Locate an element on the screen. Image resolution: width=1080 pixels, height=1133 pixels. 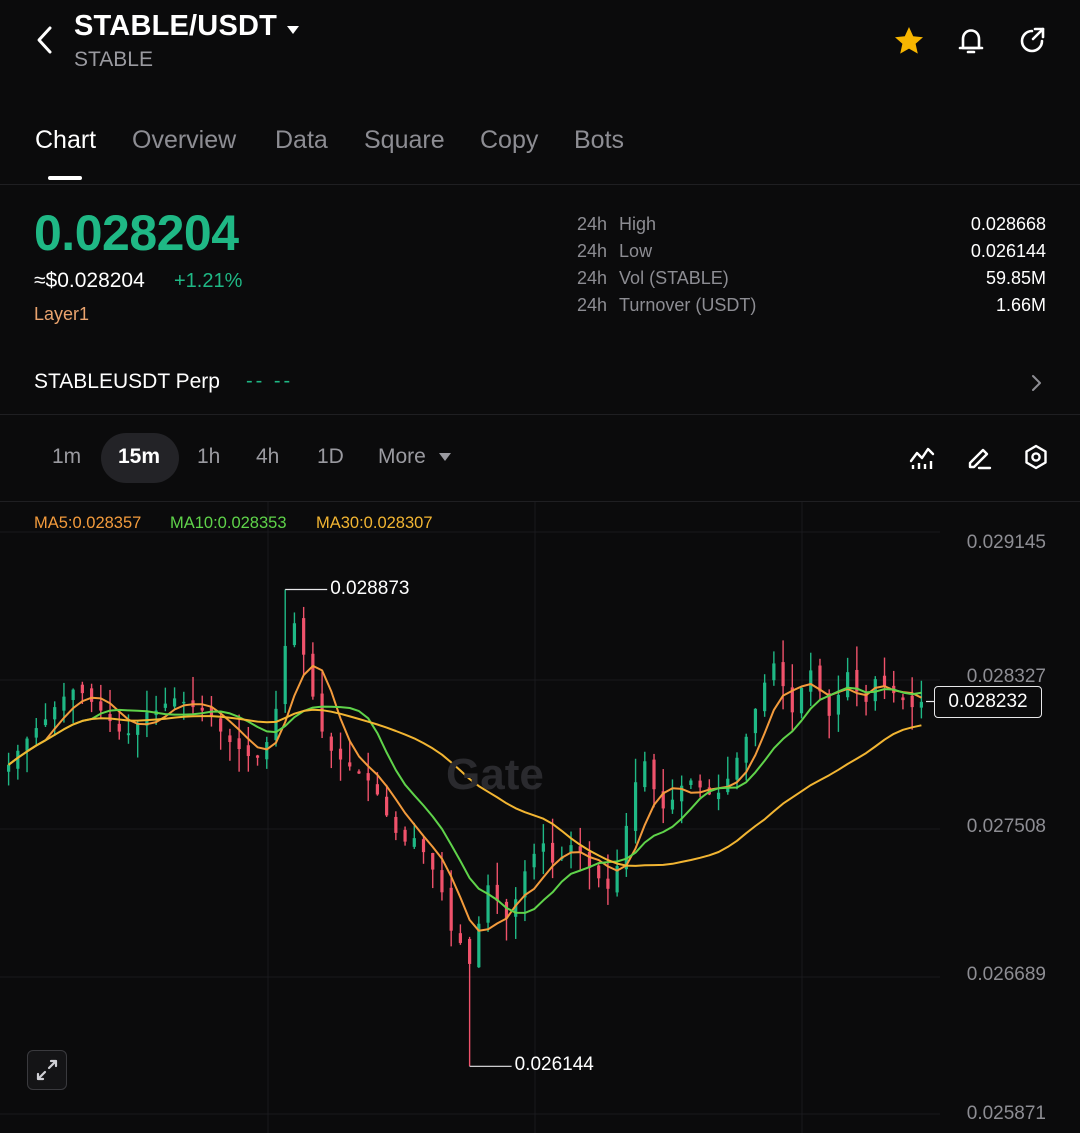
interval-1m: 1m is located at coordinates (66, 457).